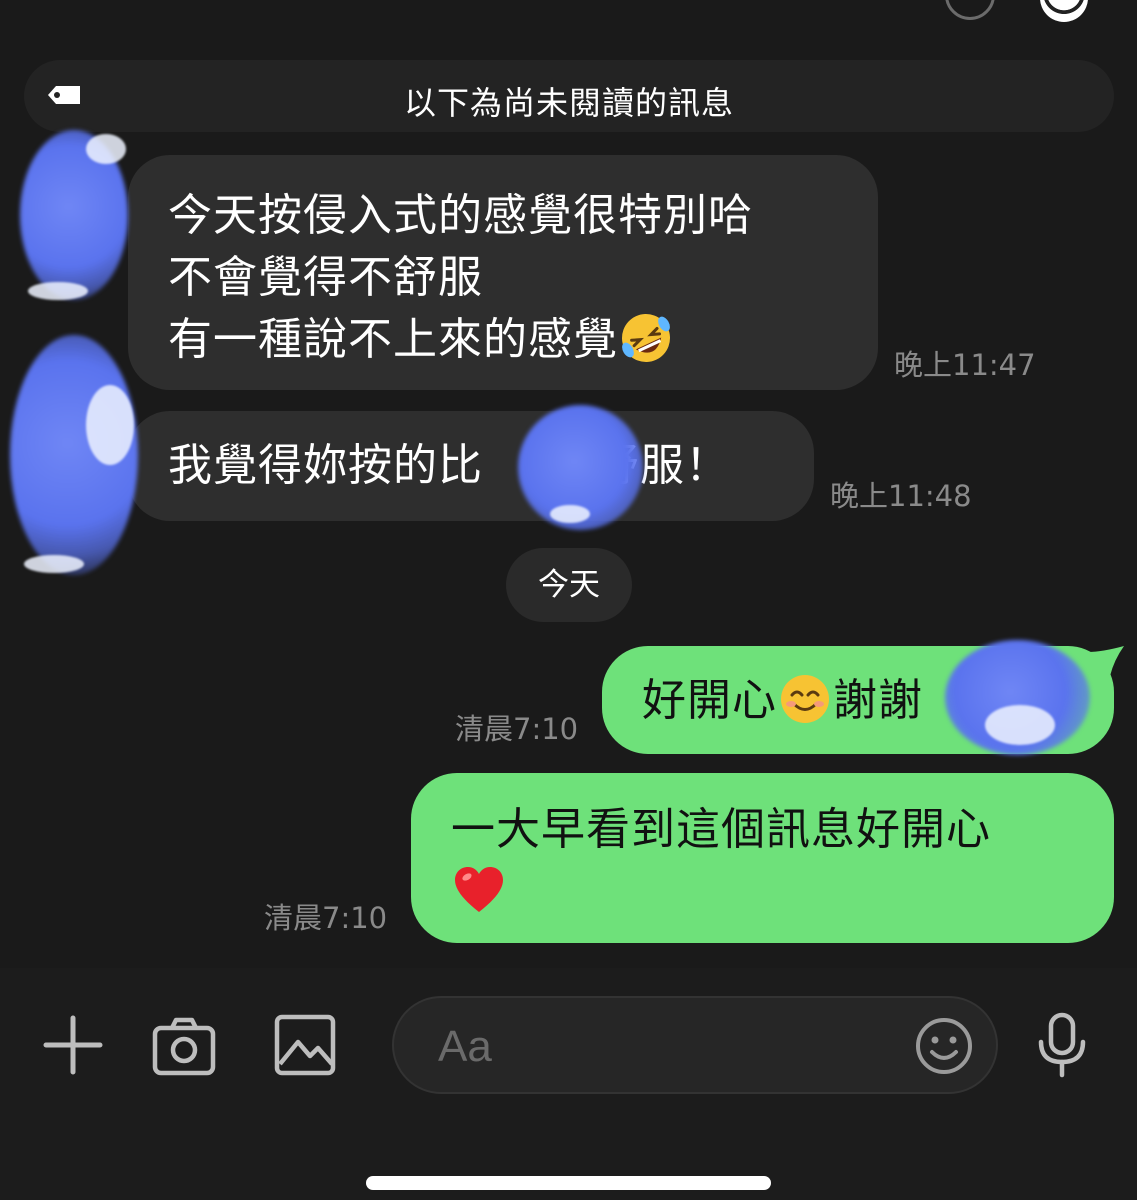 The image size is (1137, 1200). Describe the element at coordinates (944, 1046) in the screenshot. I see `emoji-icon` at that location.